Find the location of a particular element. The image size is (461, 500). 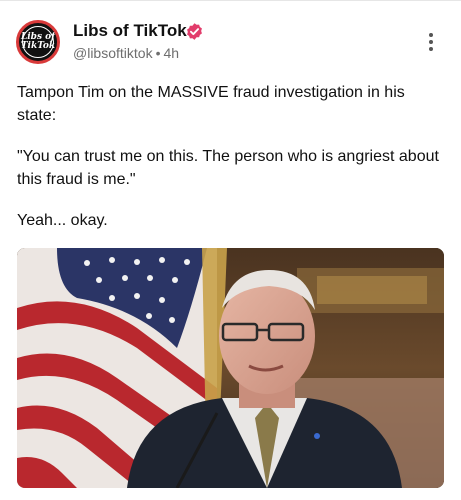

more-vertical-icon is located at coordinates (431, 44).